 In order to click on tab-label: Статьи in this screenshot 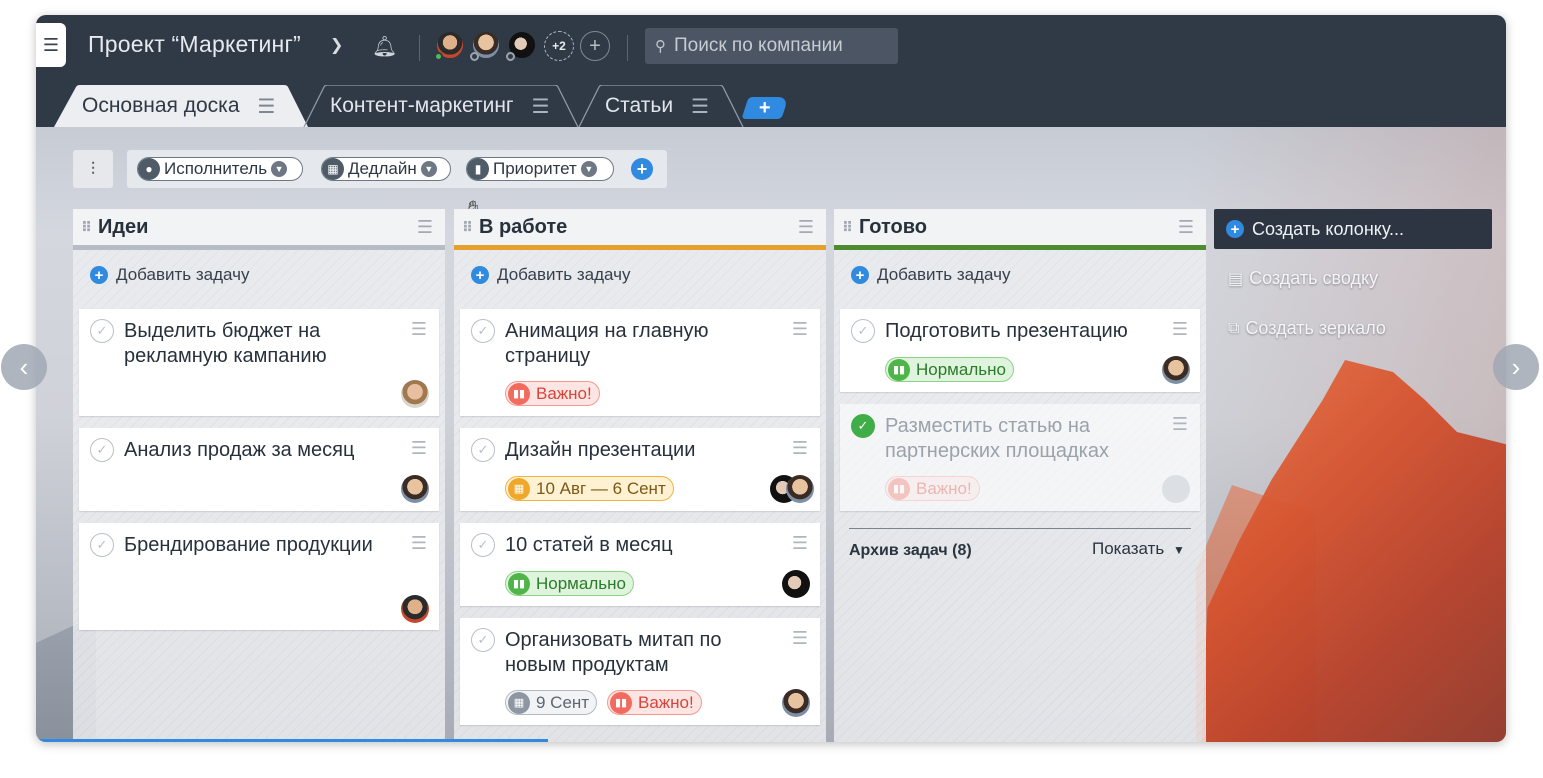, I will do `click(639, 105)`.